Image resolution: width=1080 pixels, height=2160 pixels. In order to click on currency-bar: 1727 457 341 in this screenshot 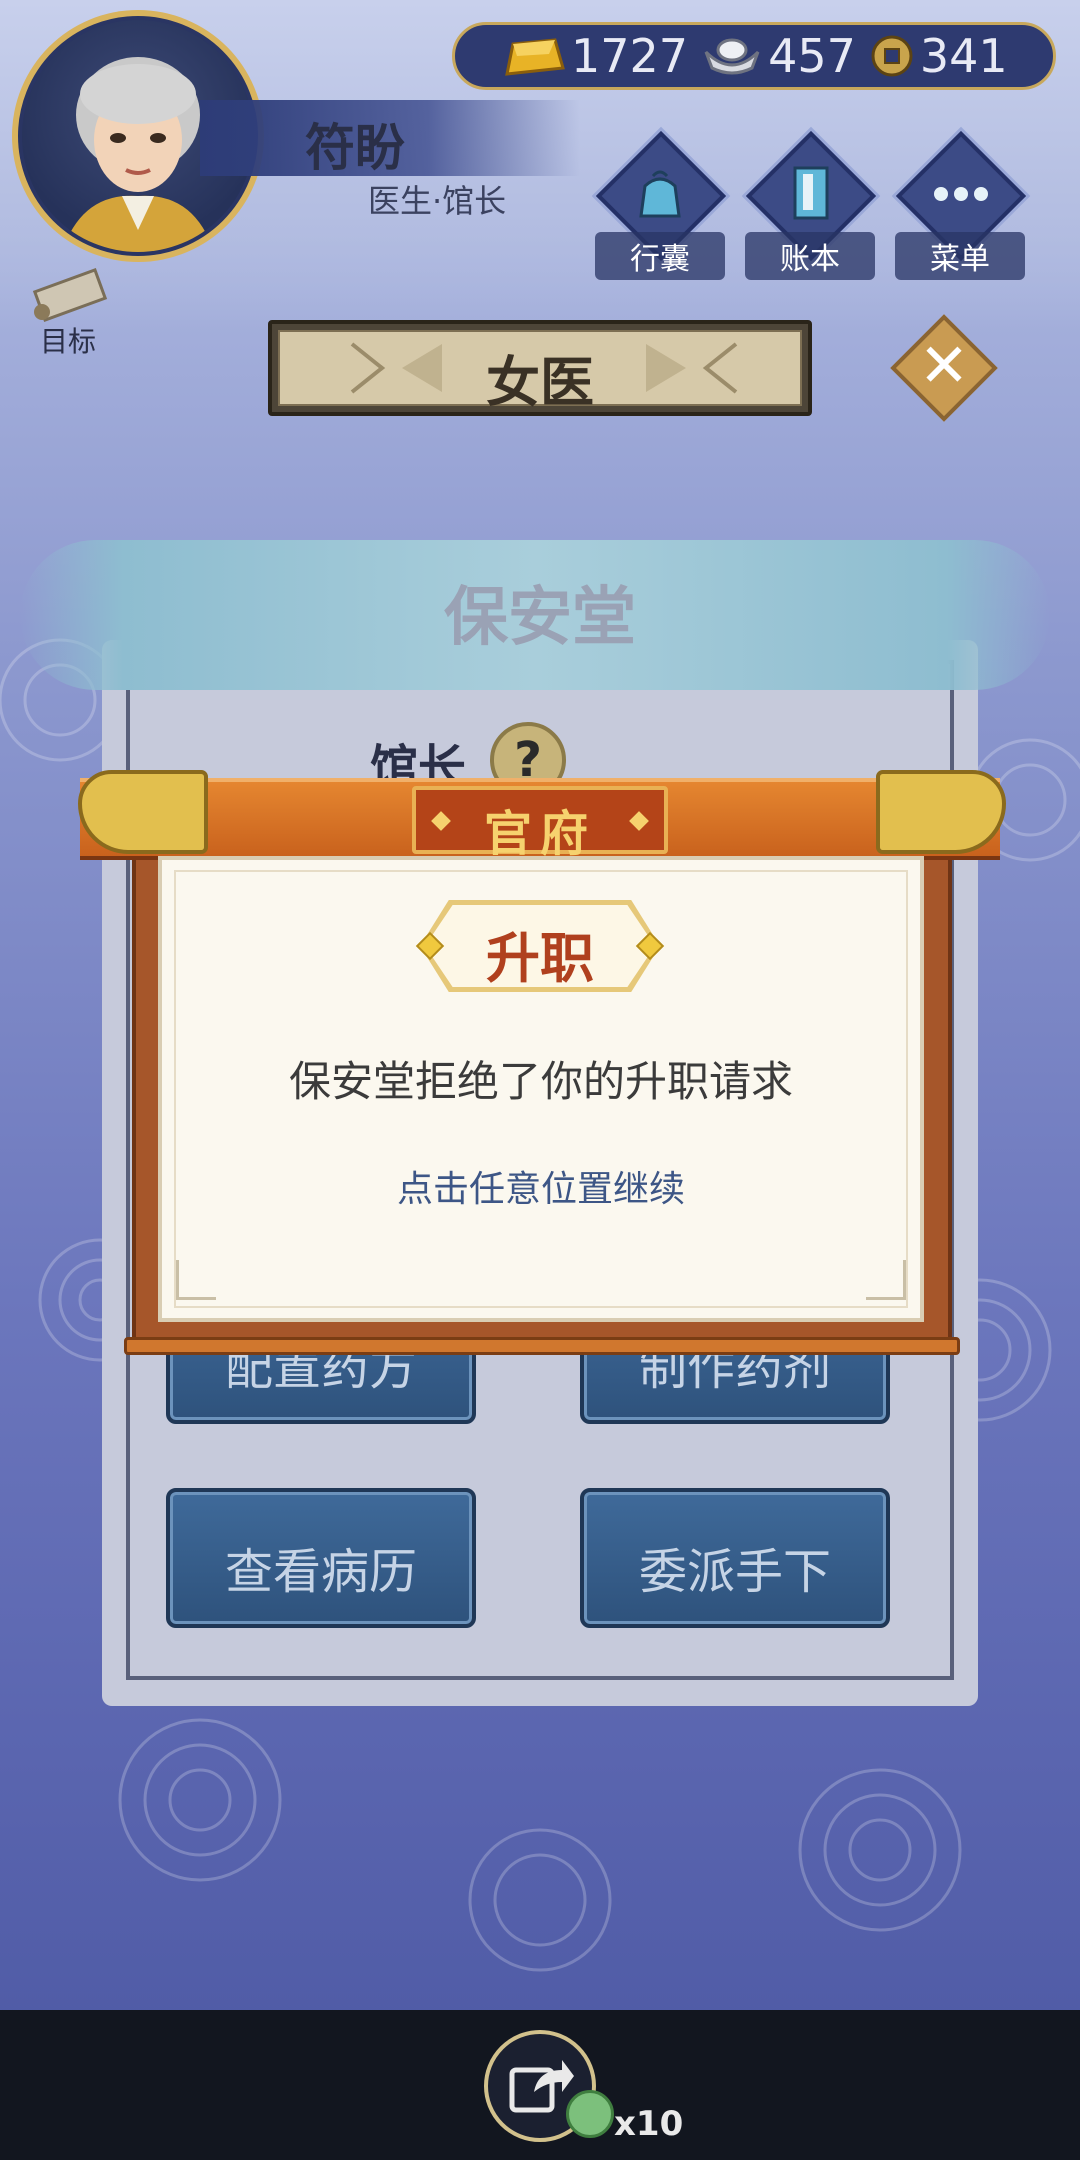, I will do `click(754, 56)`.